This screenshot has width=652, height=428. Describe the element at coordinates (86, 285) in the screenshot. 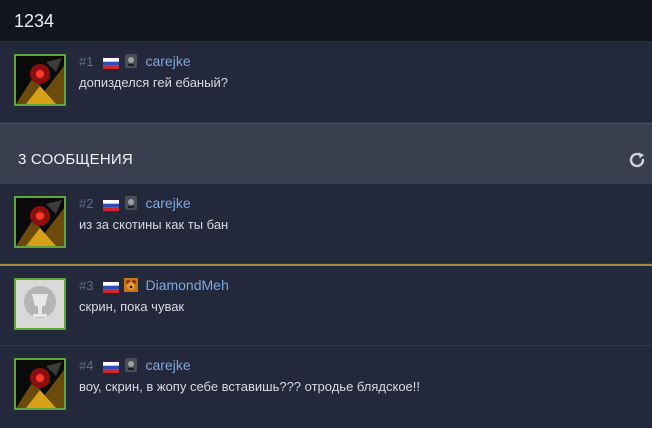

I see `post-number: #3` at that location.